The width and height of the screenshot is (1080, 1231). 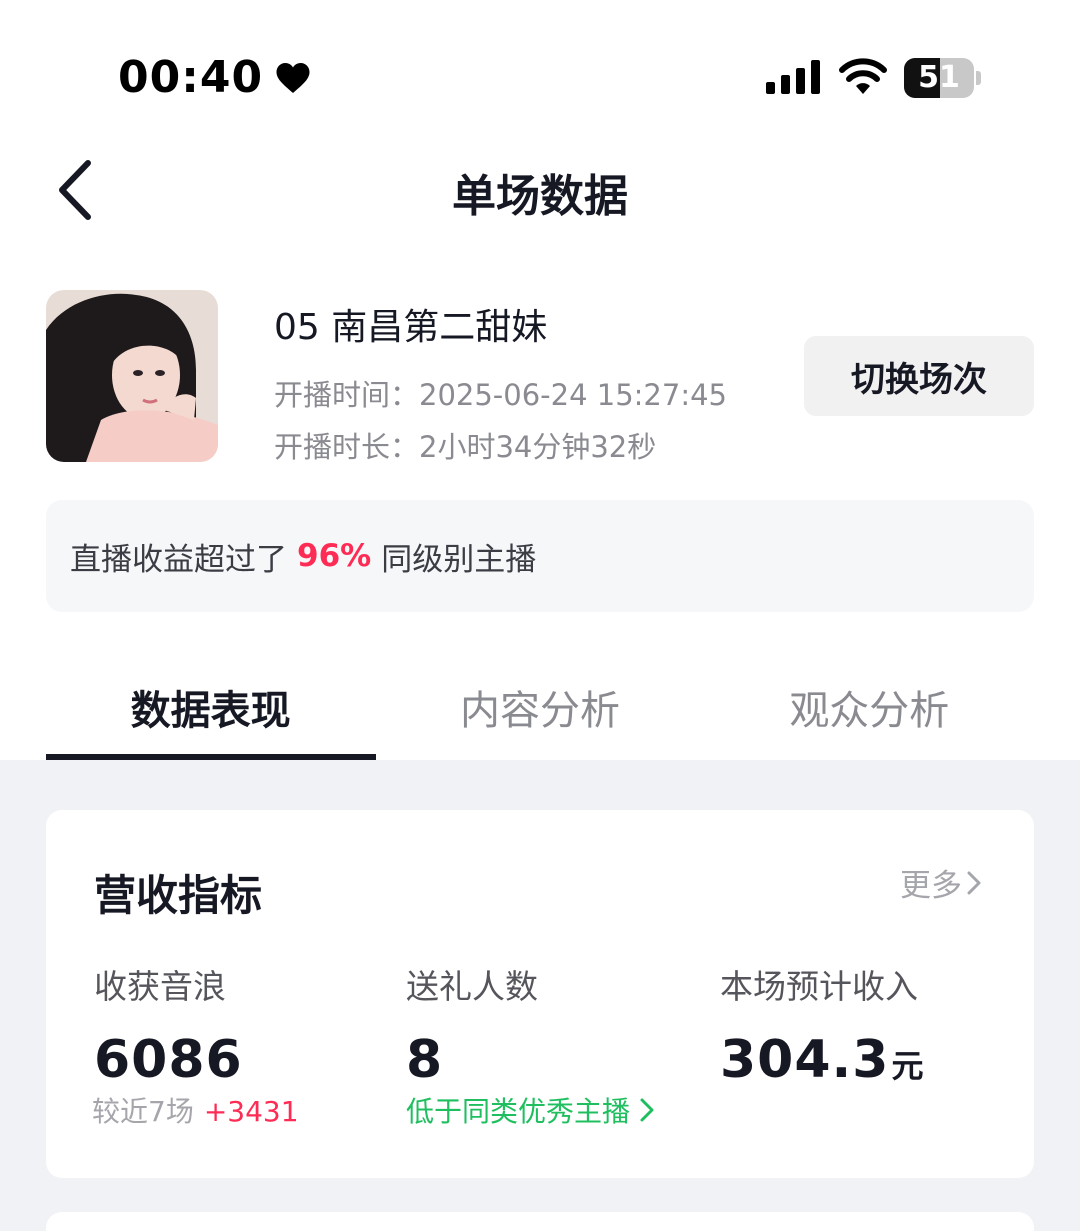 What do you see at coordinates (540, 196) in the screenshot?
I see `page-title: 单场数据` at bounding box center [540, 196].